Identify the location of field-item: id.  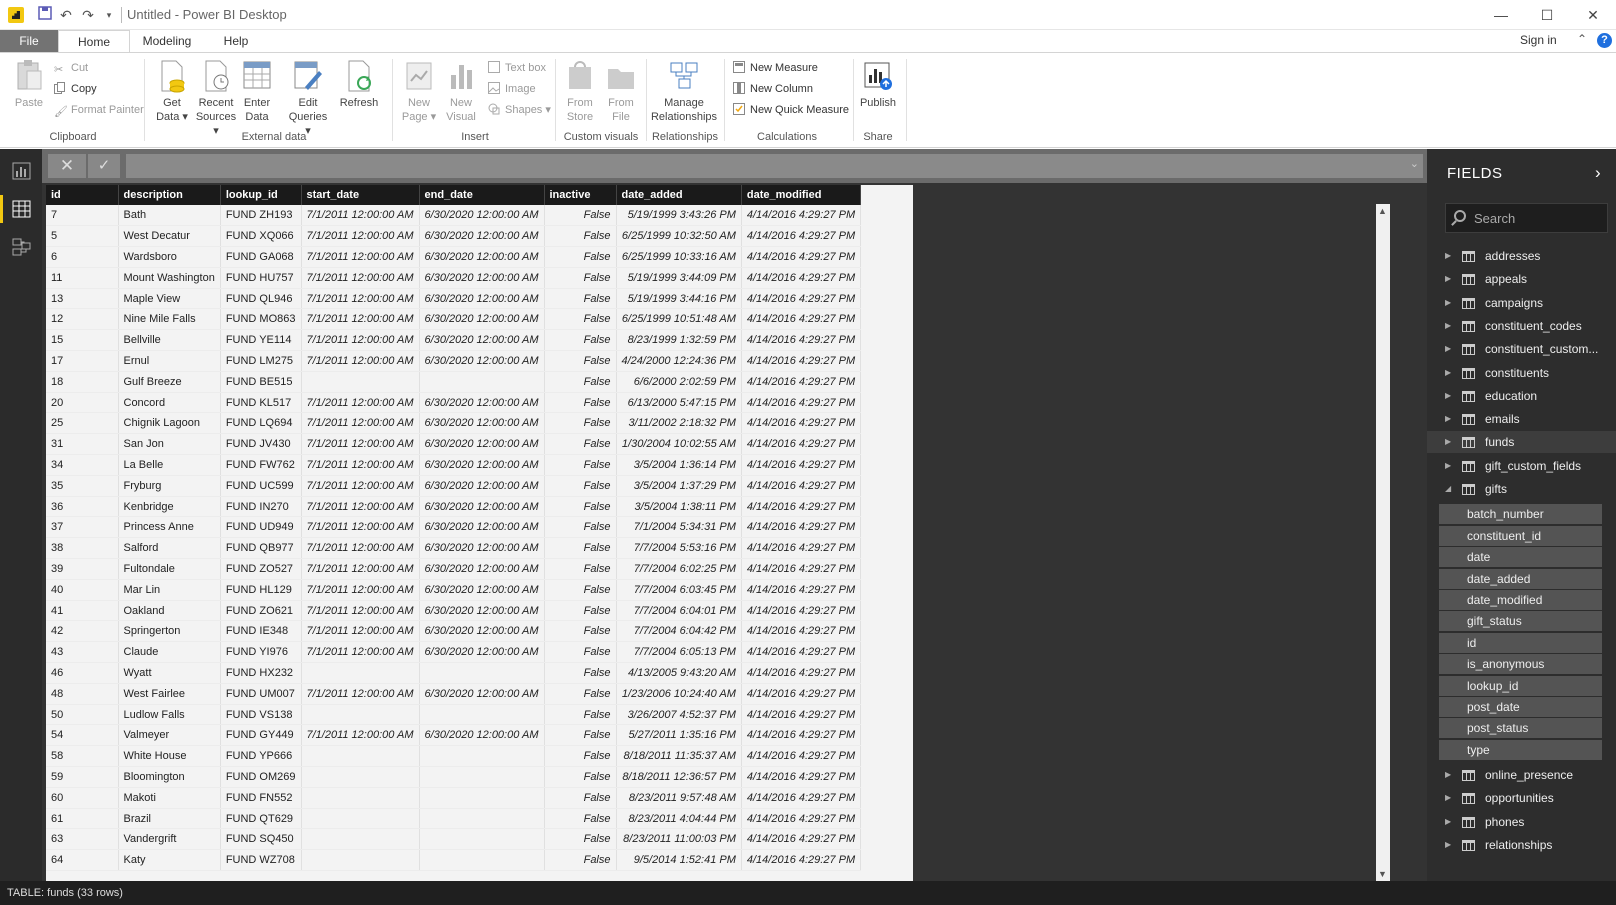
(1520, 642).